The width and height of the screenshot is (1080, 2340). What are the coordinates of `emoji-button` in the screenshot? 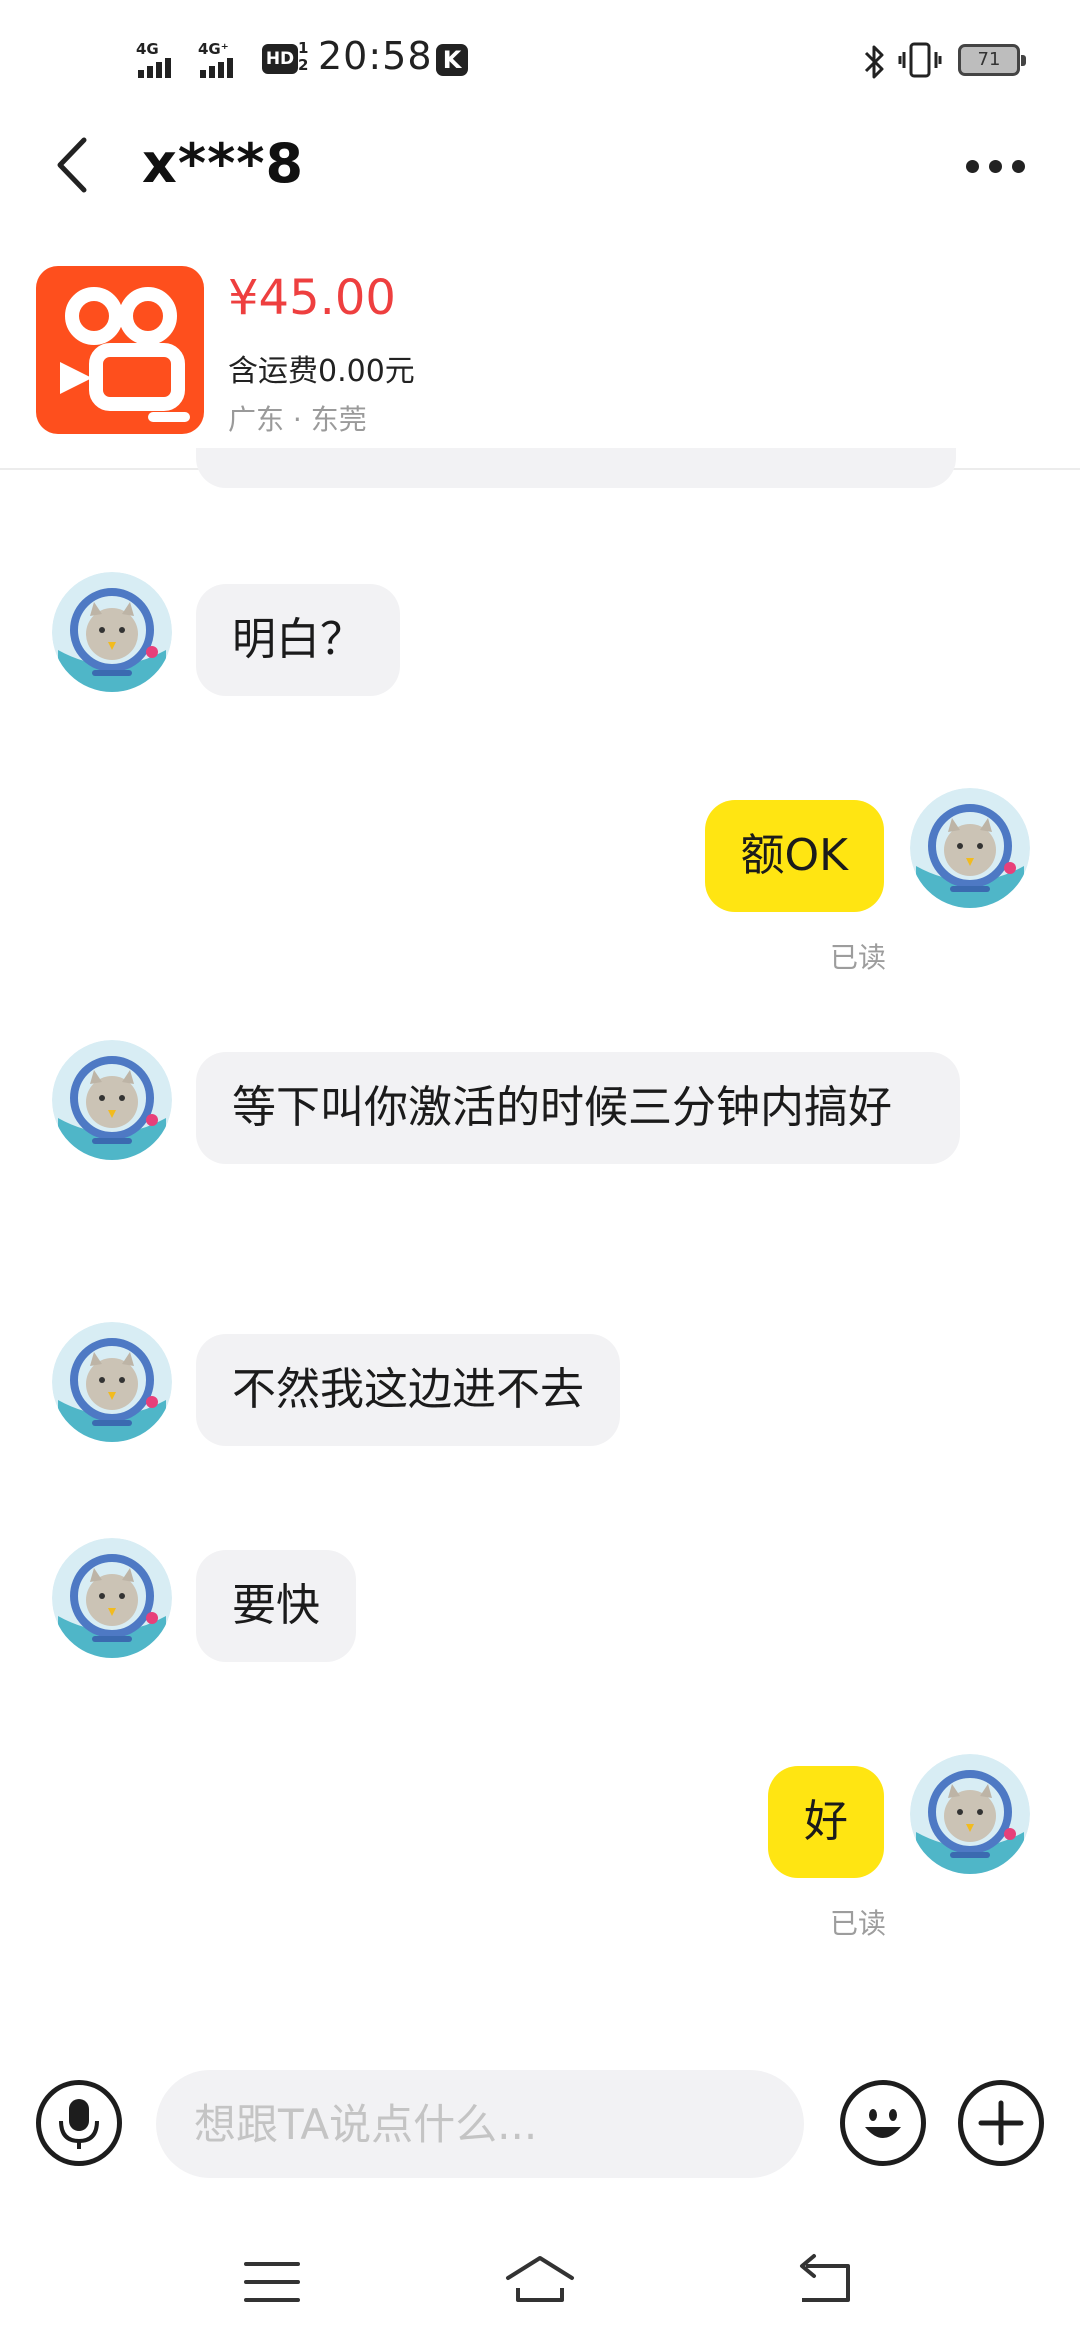 It's located at (883, 2123).